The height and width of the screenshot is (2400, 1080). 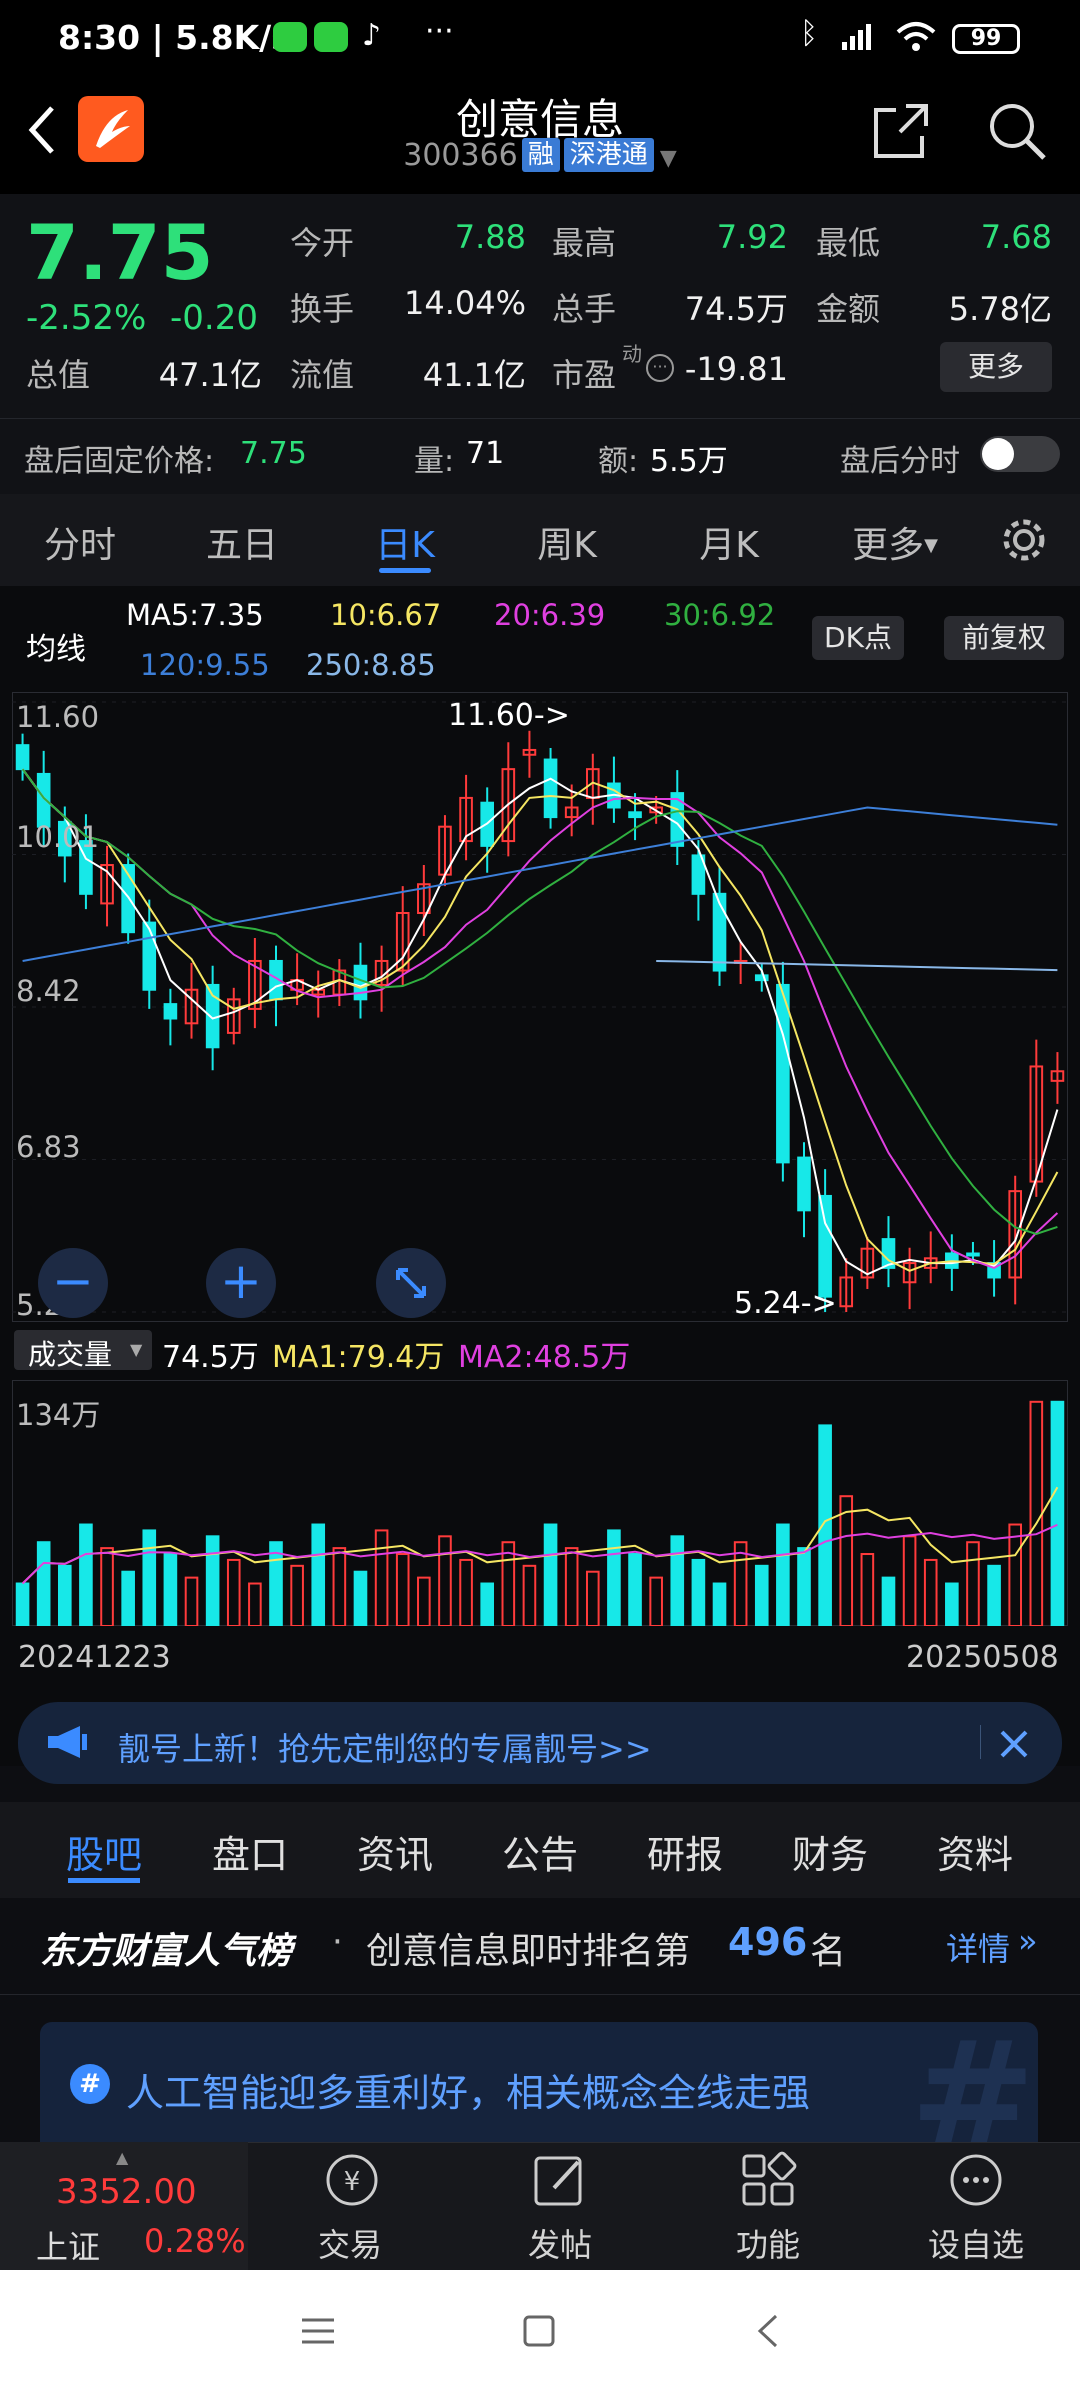 What do you see at coordinates (1028, 1941) in the screenshot?
I see `chevron-double-right-icon: »` at bounding box center [1028, 1941].